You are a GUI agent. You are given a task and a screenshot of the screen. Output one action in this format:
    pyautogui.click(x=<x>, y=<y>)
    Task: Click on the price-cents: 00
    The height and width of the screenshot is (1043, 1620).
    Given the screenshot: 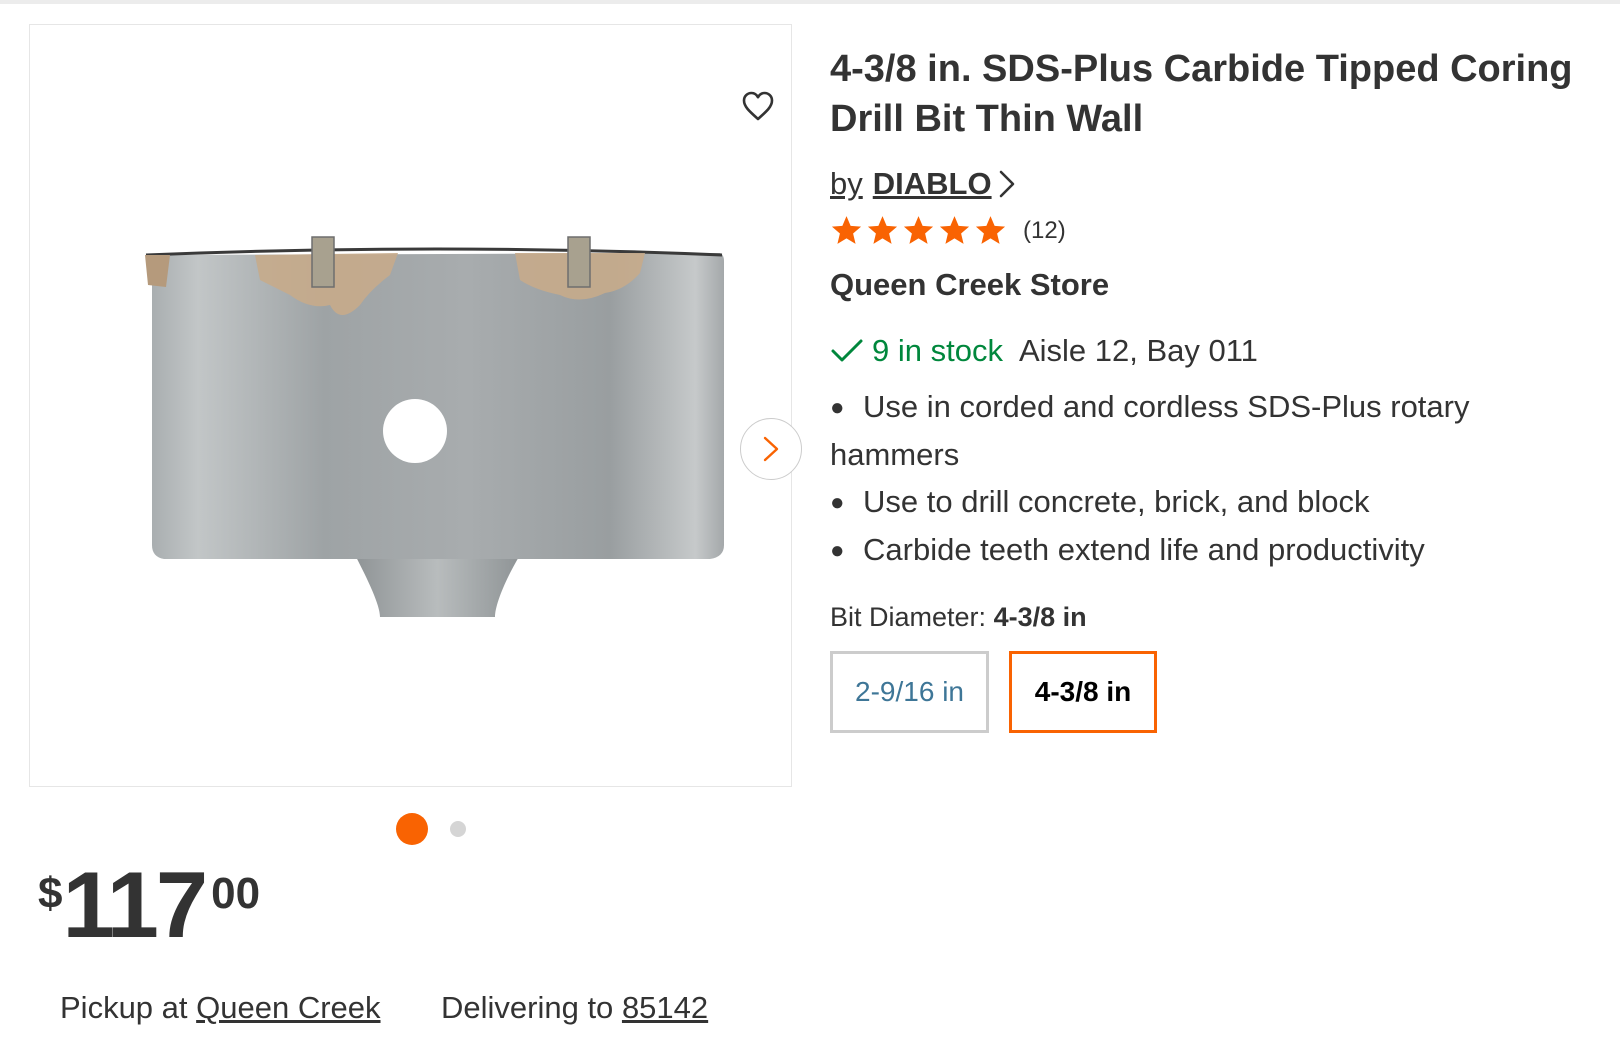 What is the action you would take?
    pyautogui.click(x=236, y=893)
    